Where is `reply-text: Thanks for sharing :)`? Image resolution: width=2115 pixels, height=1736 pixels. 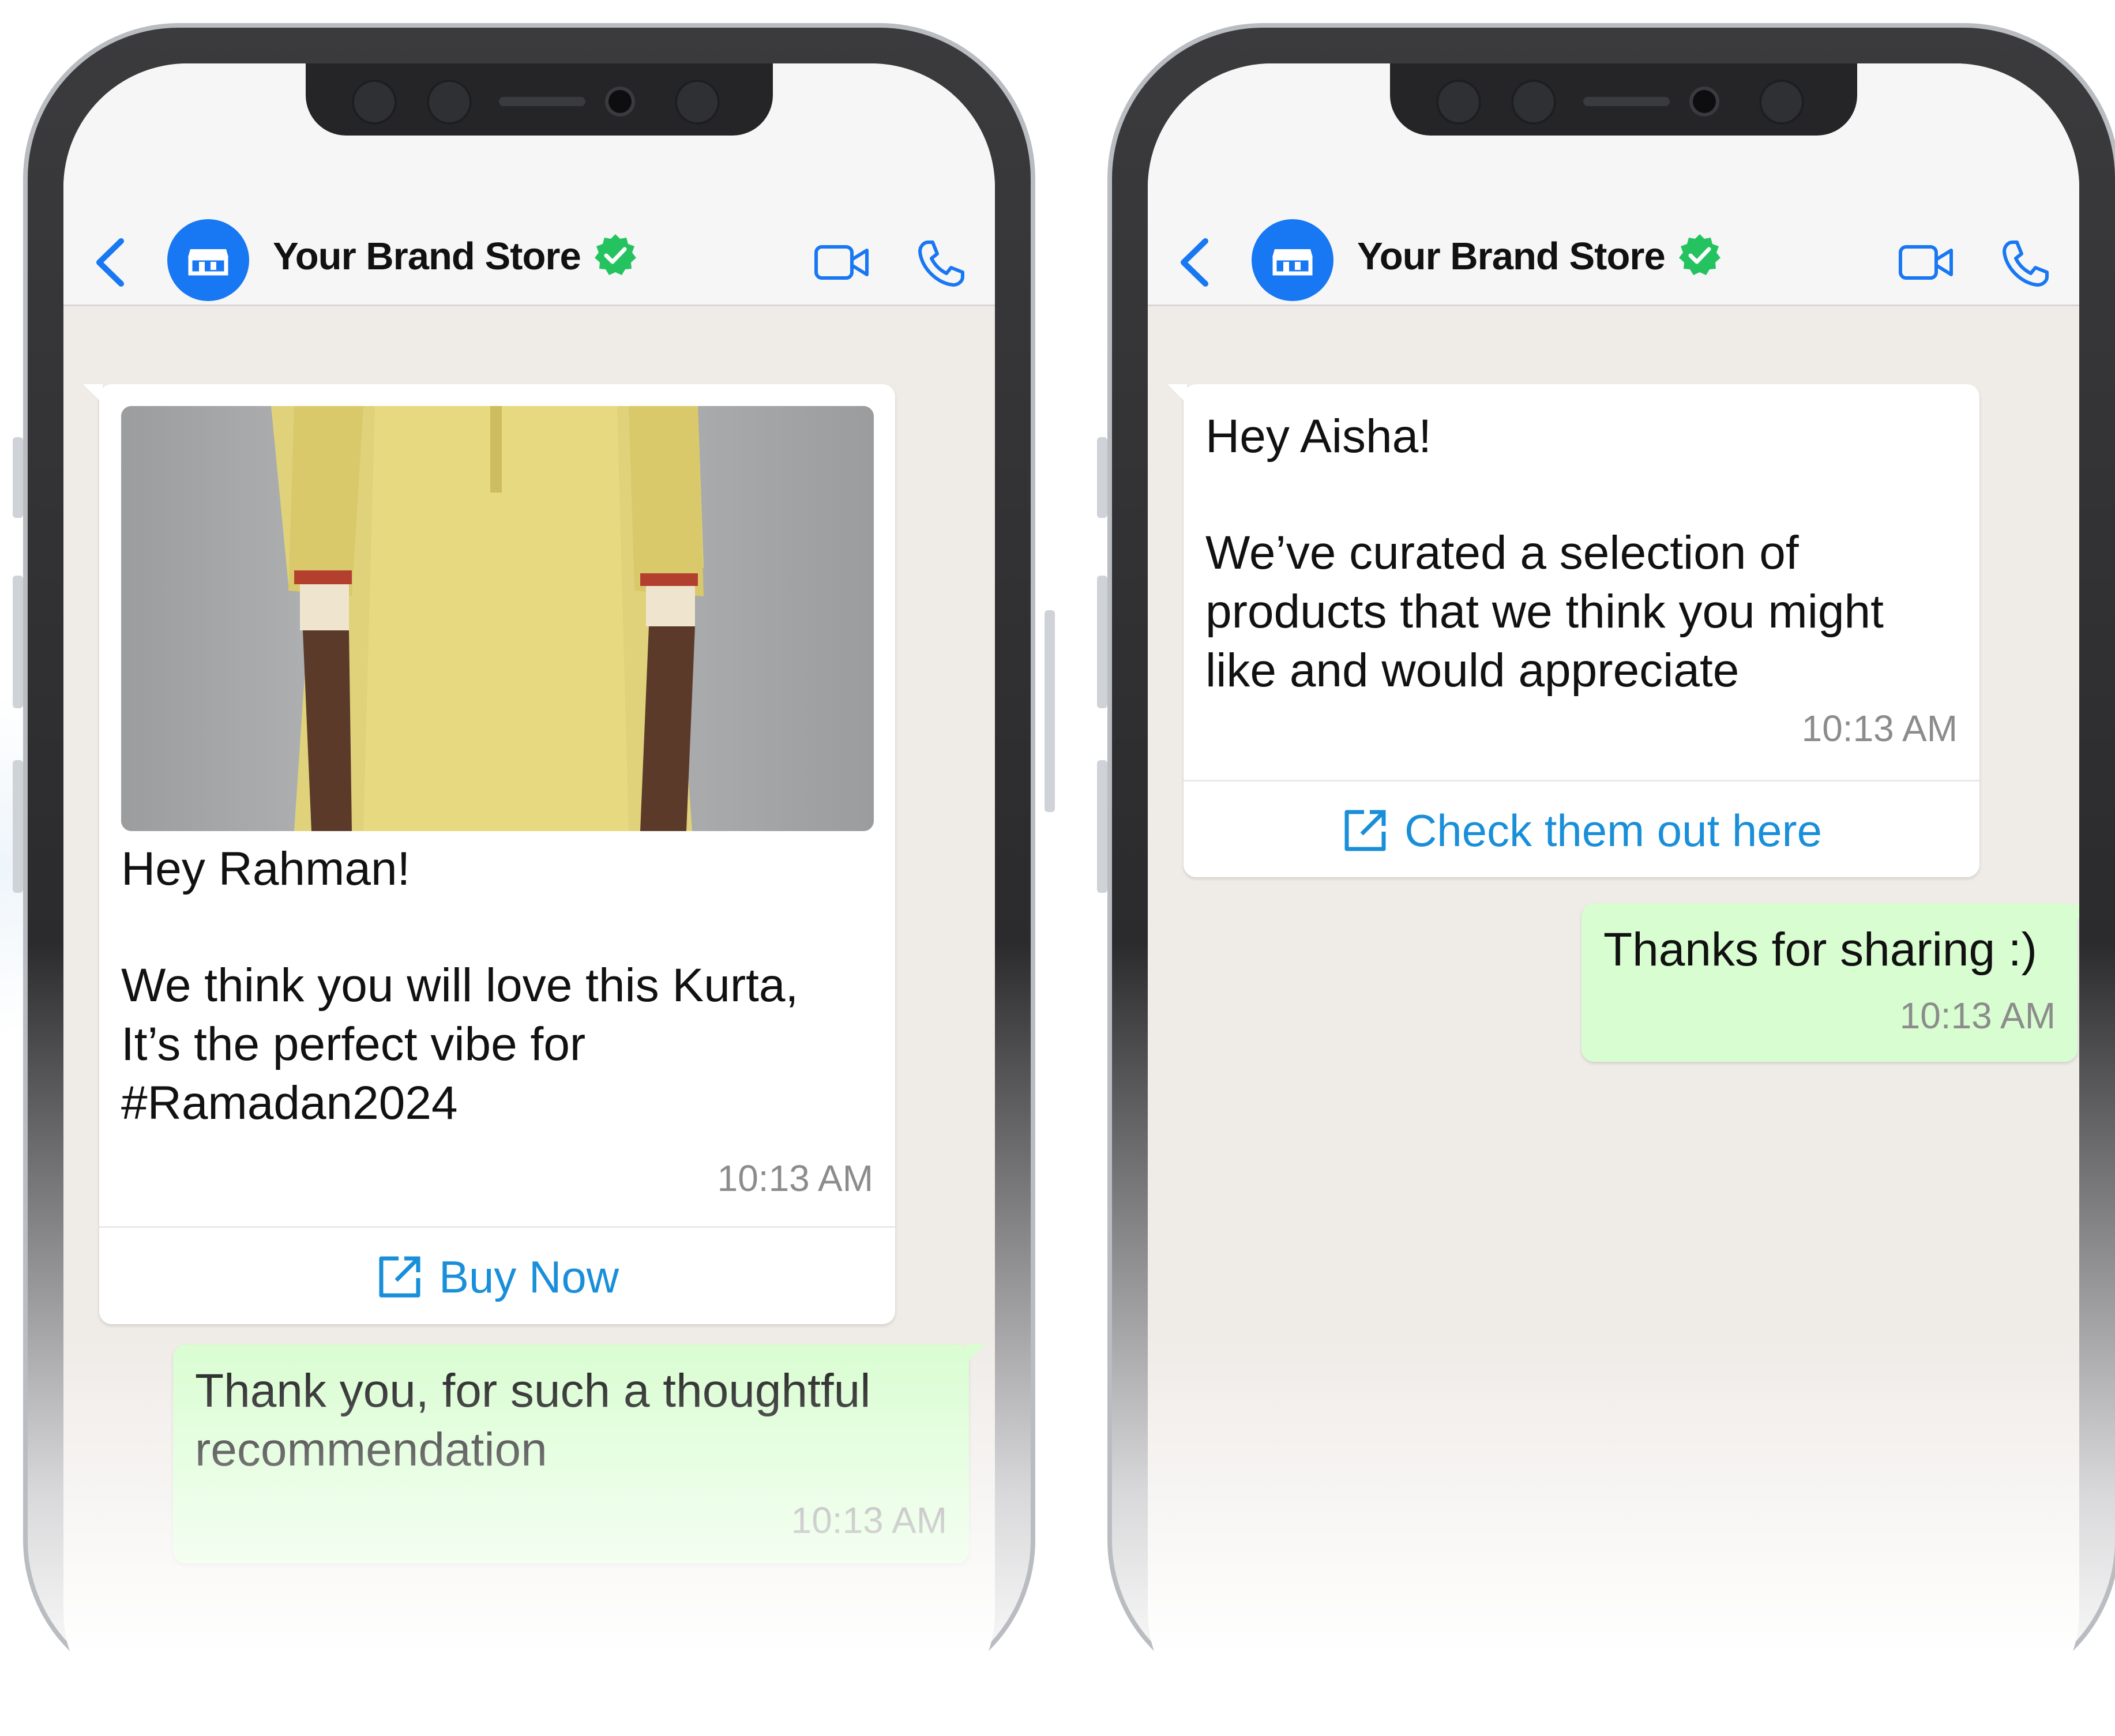 reply-text: Thanks for sharing :) is located at coordinates (1820, 950).